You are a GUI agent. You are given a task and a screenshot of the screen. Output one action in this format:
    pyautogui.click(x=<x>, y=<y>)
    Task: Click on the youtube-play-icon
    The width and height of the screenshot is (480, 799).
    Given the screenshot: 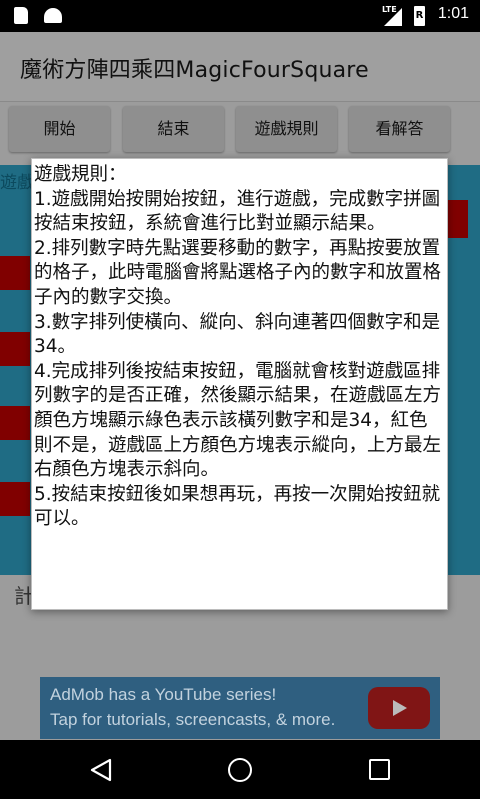 What is the action you would take?
    pyautogui.click(x=399, y=708)
    